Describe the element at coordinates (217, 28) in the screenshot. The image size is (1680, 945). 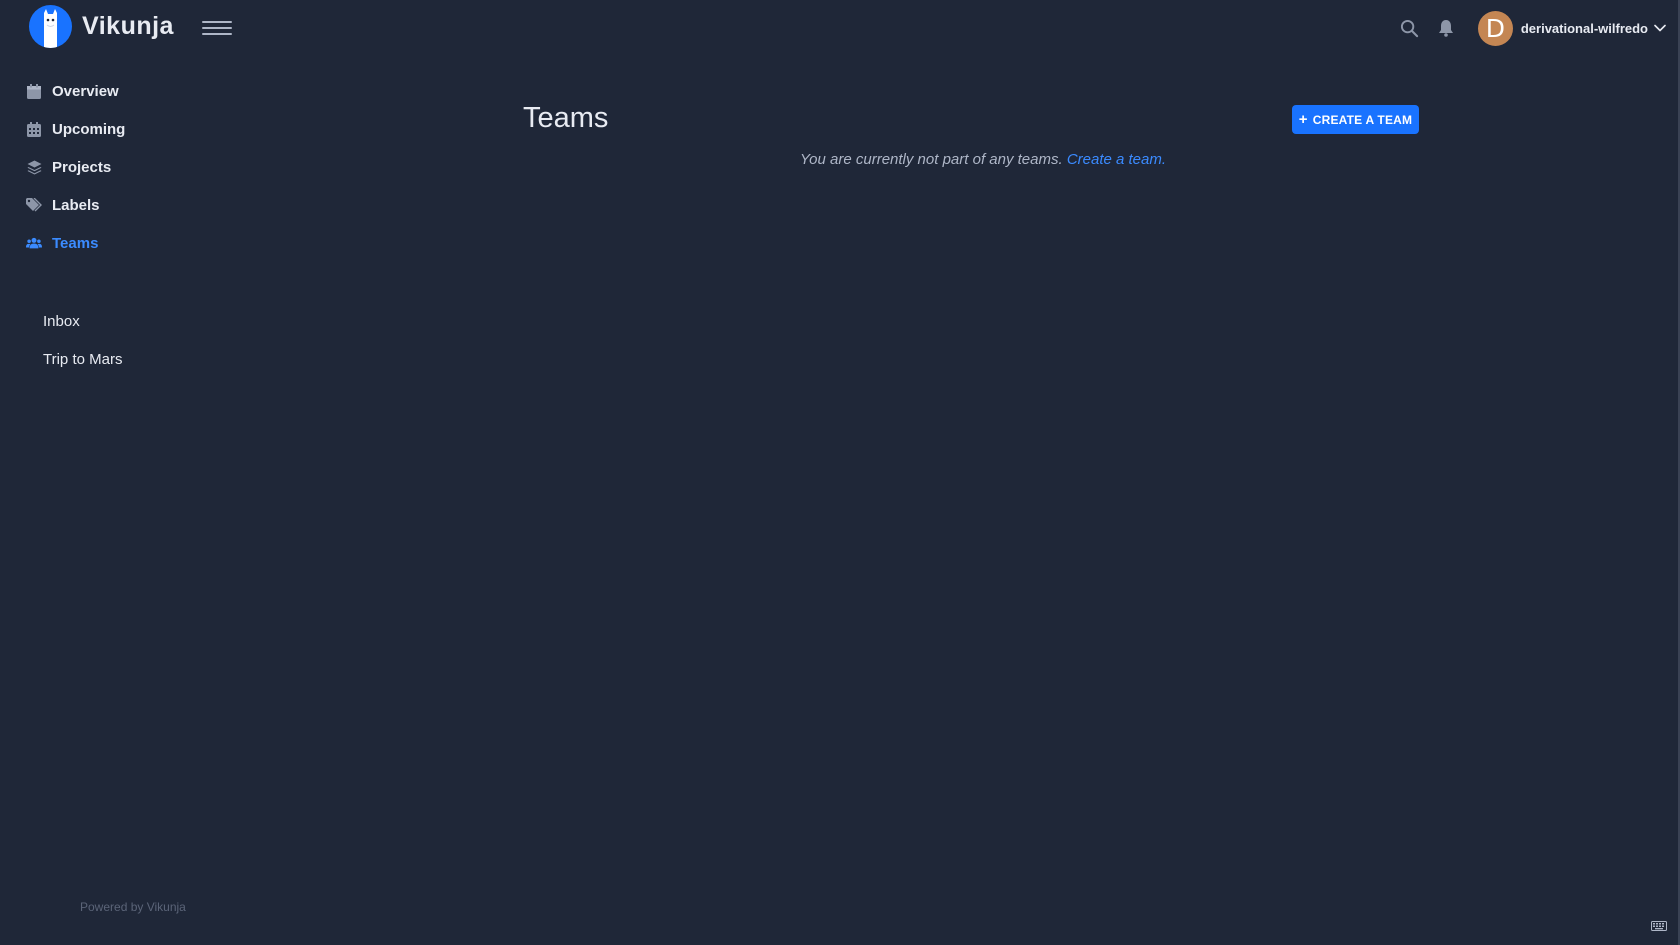
I see `menu-toggle-icon` at that location.